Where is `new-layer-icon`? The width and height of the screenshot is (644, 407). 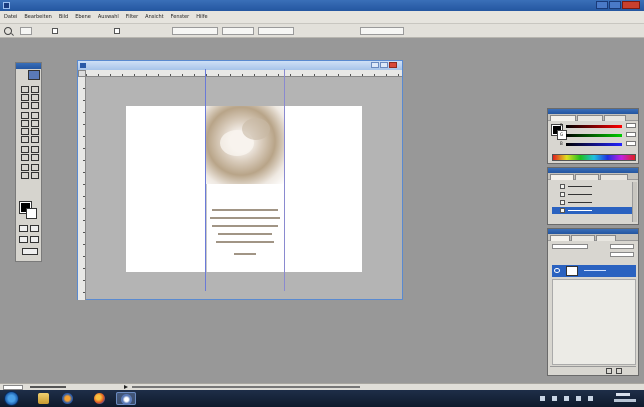
new-layer-icon is located at coordinates (609, 371).